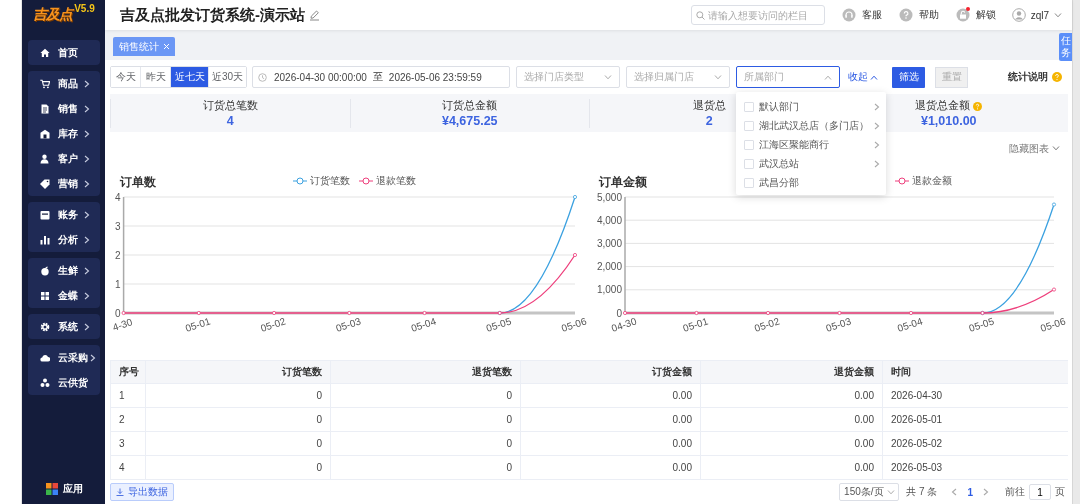 The height and width of the screenshot is (504, 1080). Describe the element at coordinates (975, 15) in the screenshot. I see `header-action: 解锁` at that location.